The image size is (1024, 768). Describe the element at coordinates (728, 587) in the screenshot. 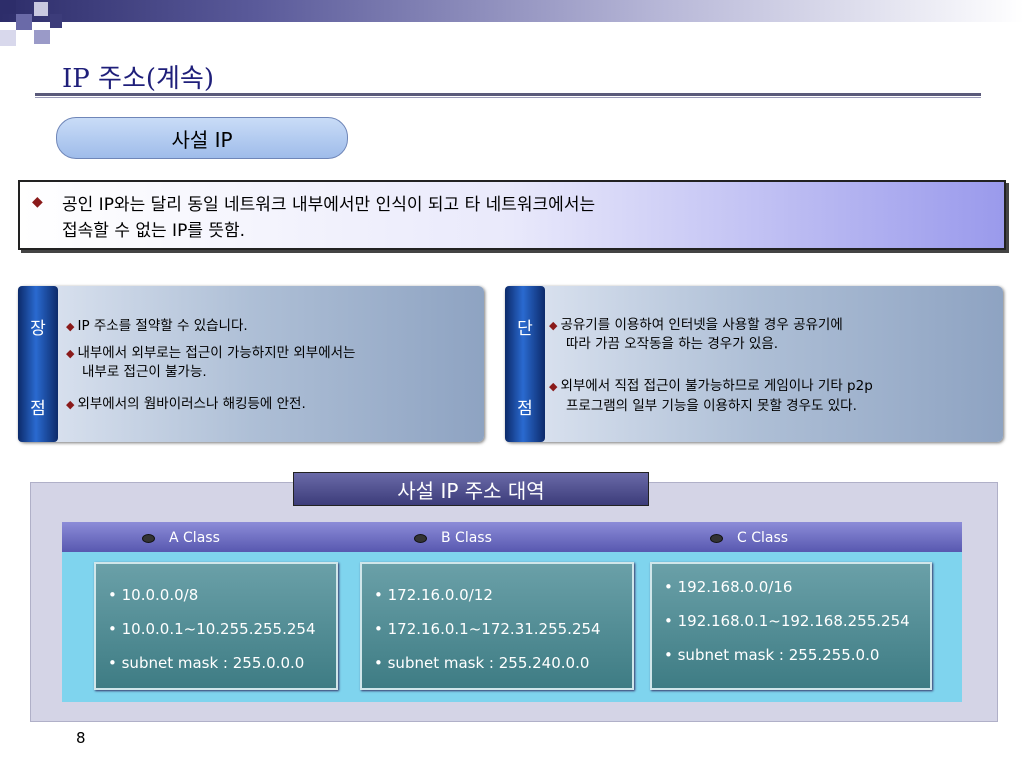

I see `range-line: • 192.168.0.0/16` at that location.